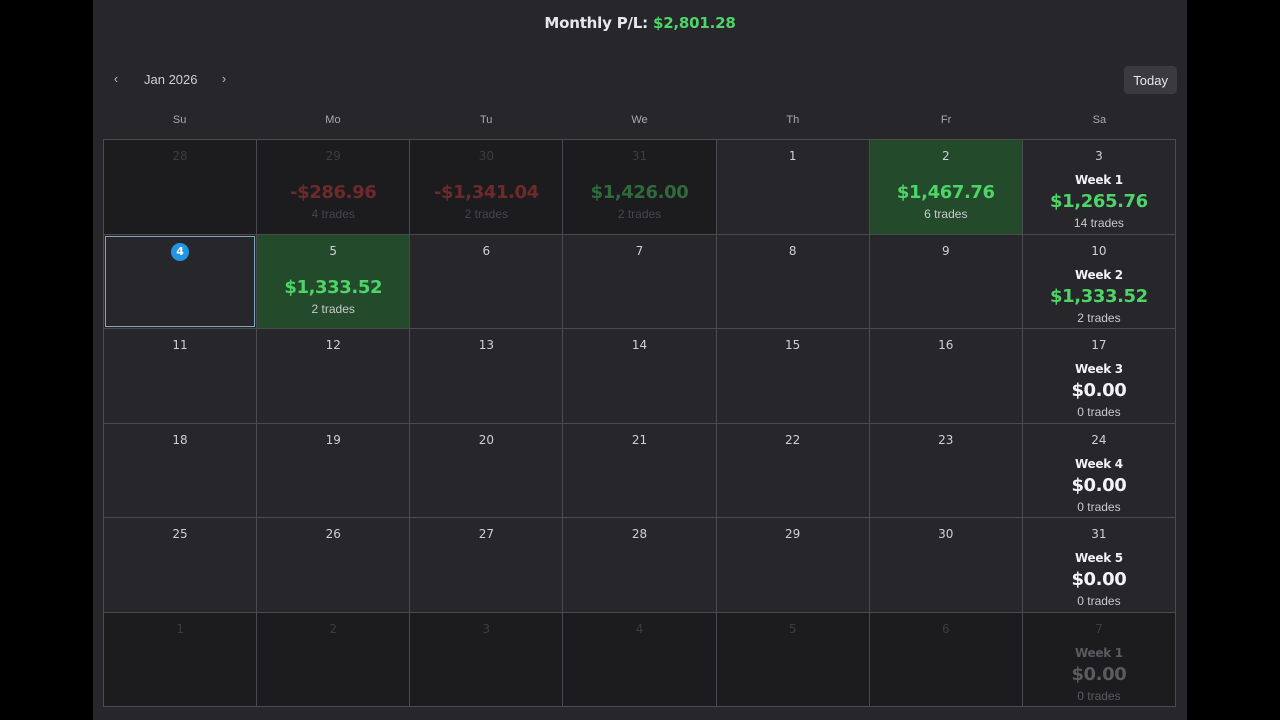 The width and height of the screenshot is (1280, 720). What do you see at coordinates (486, 565) in the screenshot?
I see `day-cell: 27` at bounding box center [486, 565].